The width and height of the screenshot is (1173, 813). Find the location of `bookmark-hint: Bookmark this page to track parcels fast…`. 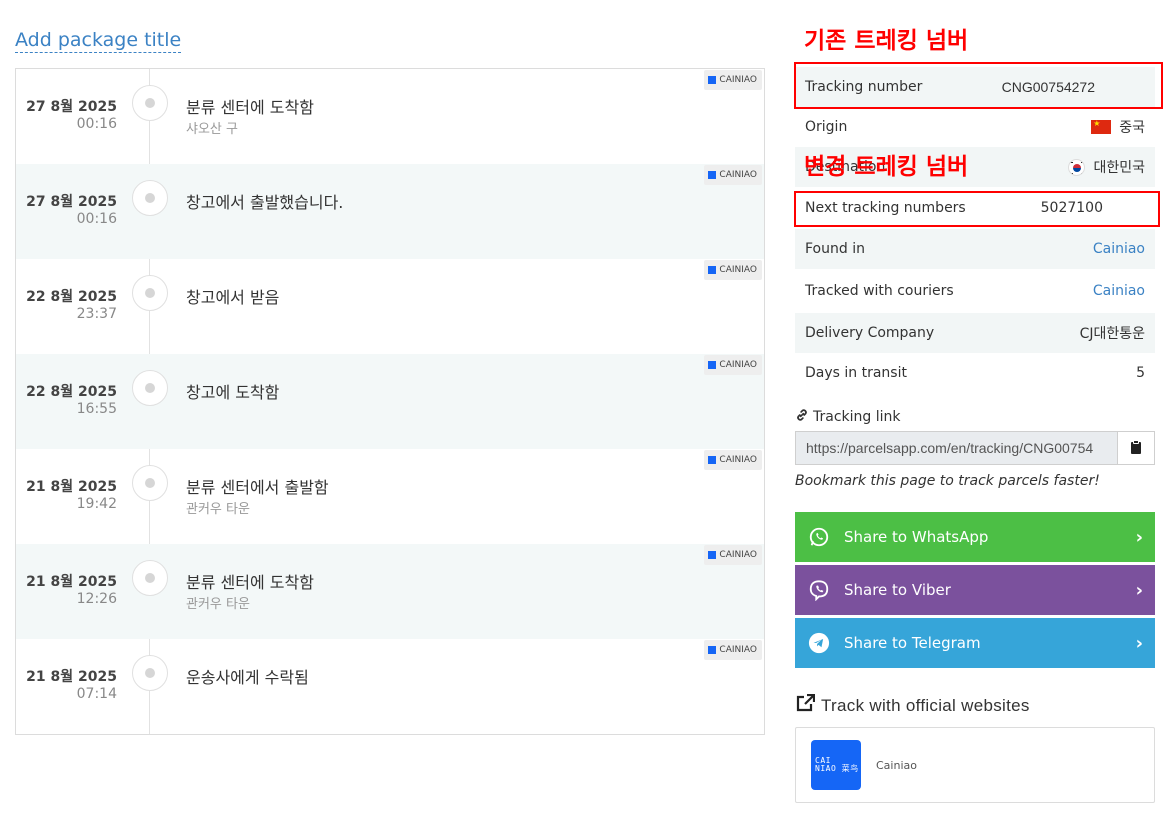

bookmark-hint: Bookmark this page to track parcels fast… is located at coordinates (947, 481).